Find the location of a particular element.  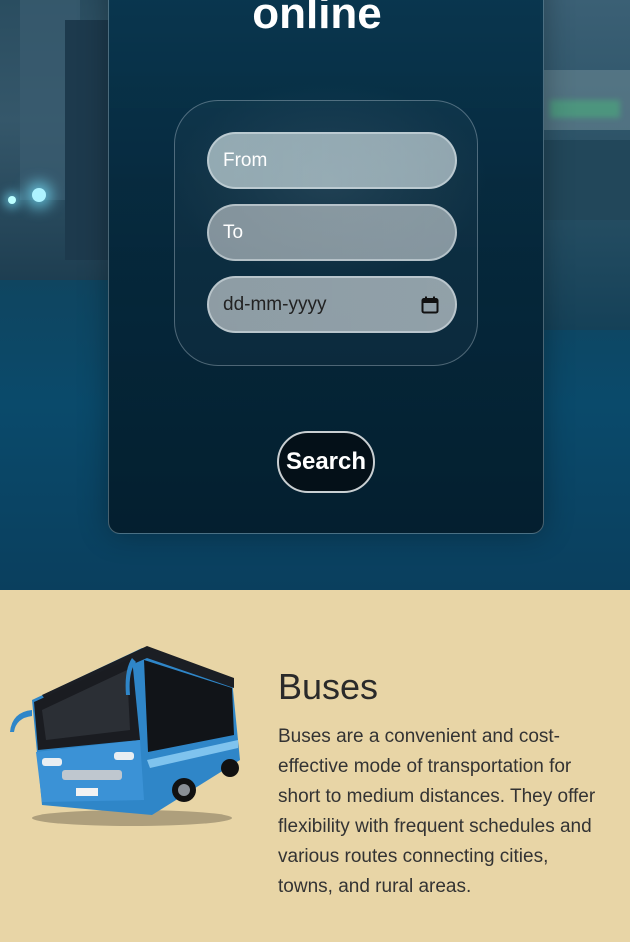

background-headlight-small is located at coordinates (12, 200).